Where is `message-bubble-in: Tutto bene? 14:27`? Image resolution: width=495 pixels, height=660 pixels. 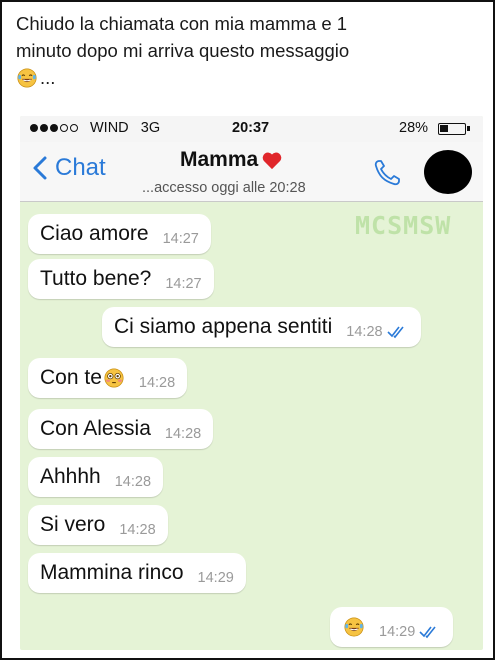 message-bubble-in: Tutto bene? 14:27 is located at coordinates (121, 279).